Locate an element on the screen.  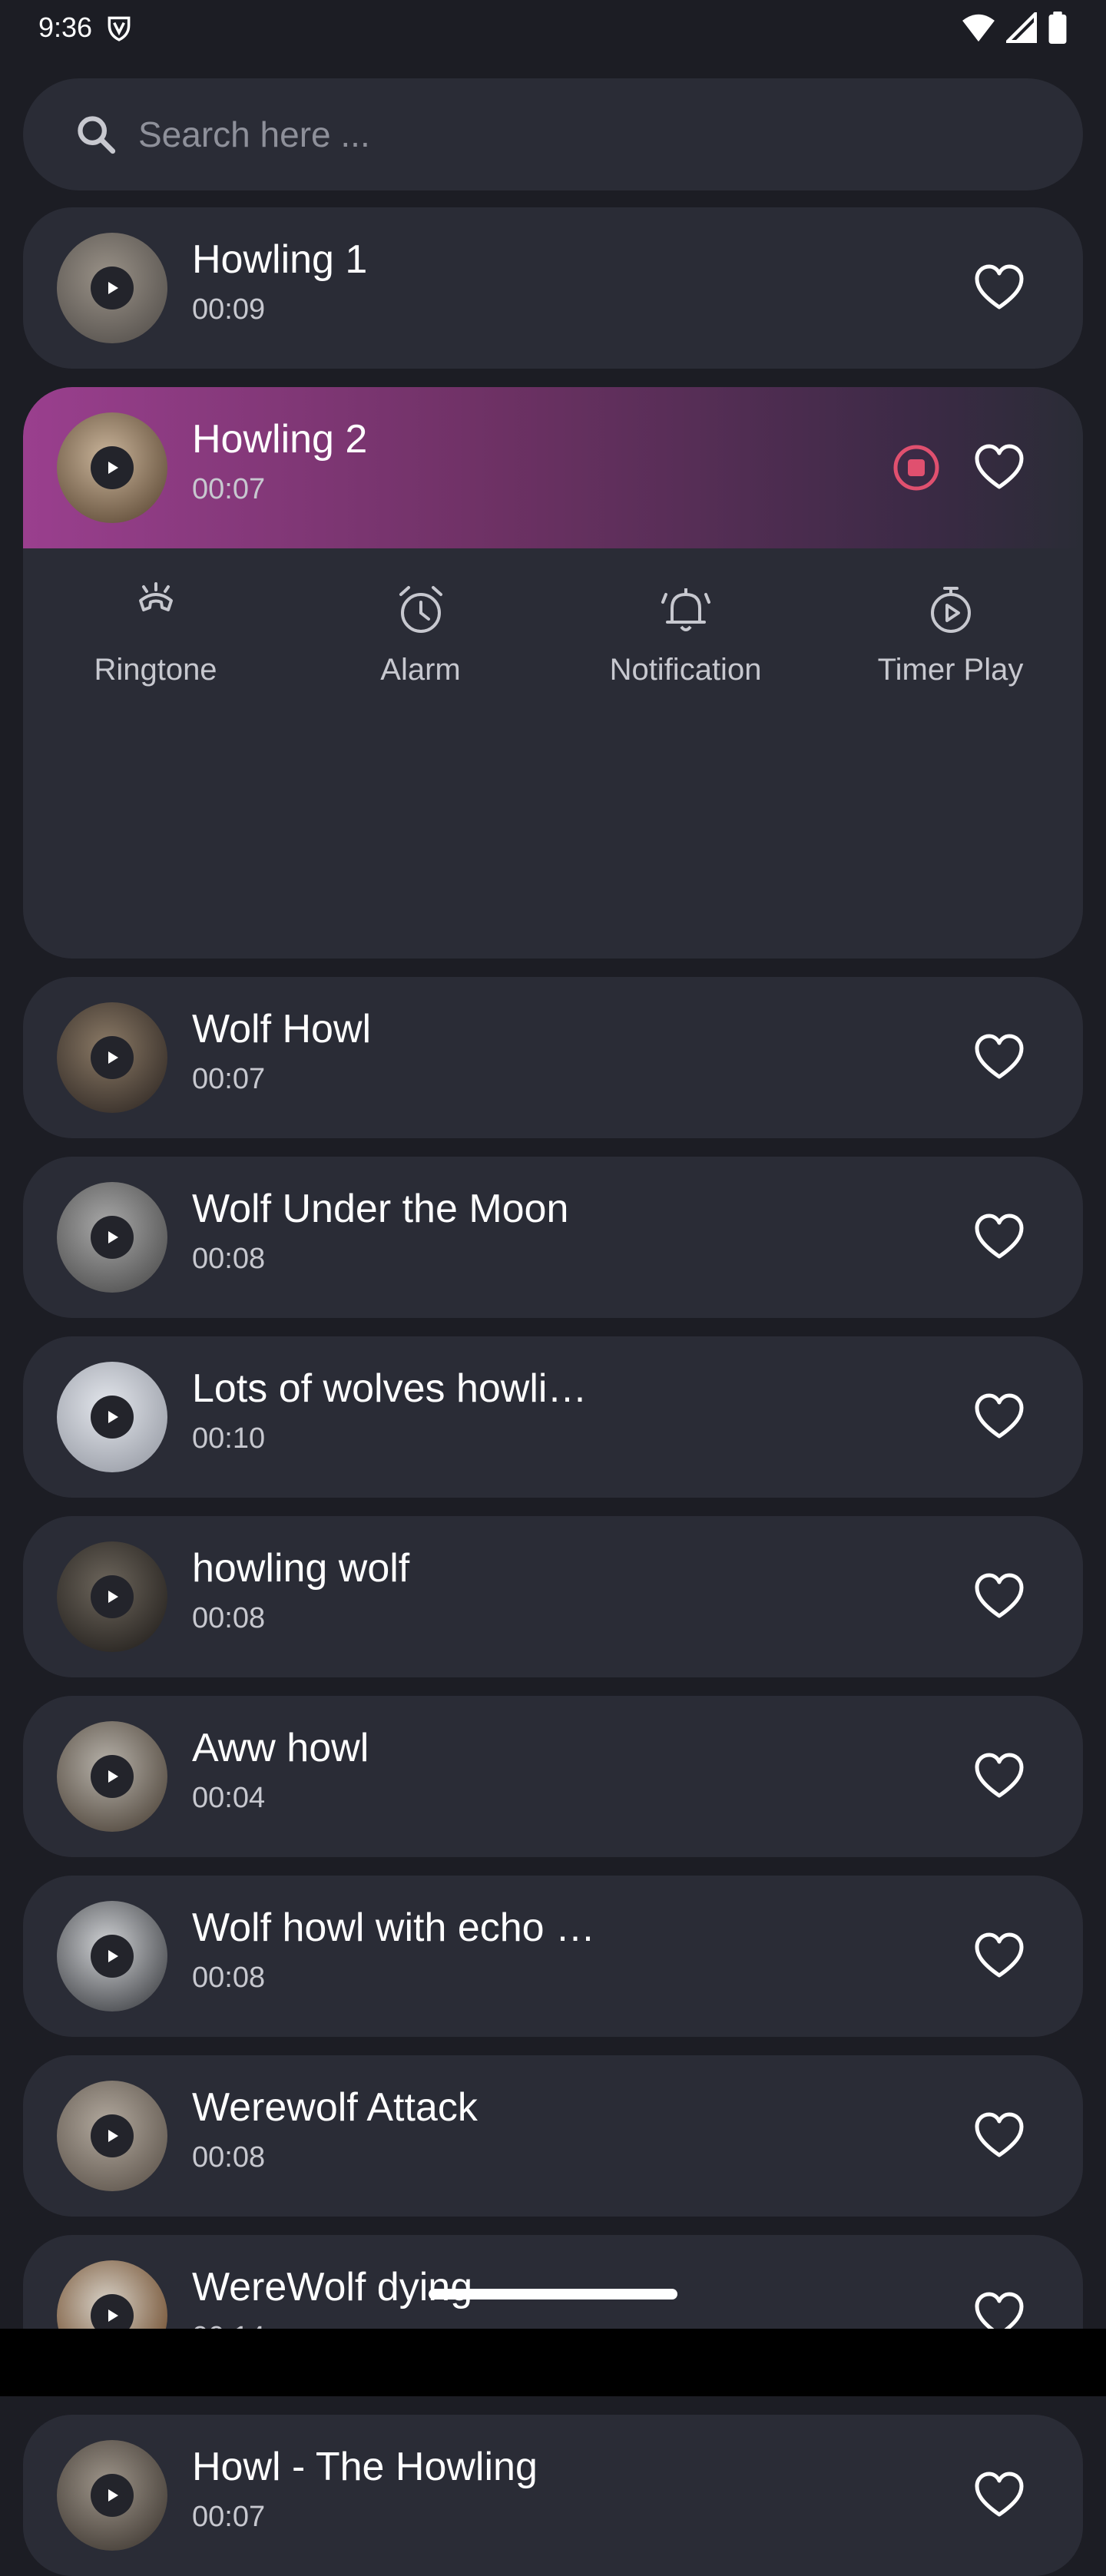
sound-card: Aww howl 00:04 is located at coordinates (553, 1776).